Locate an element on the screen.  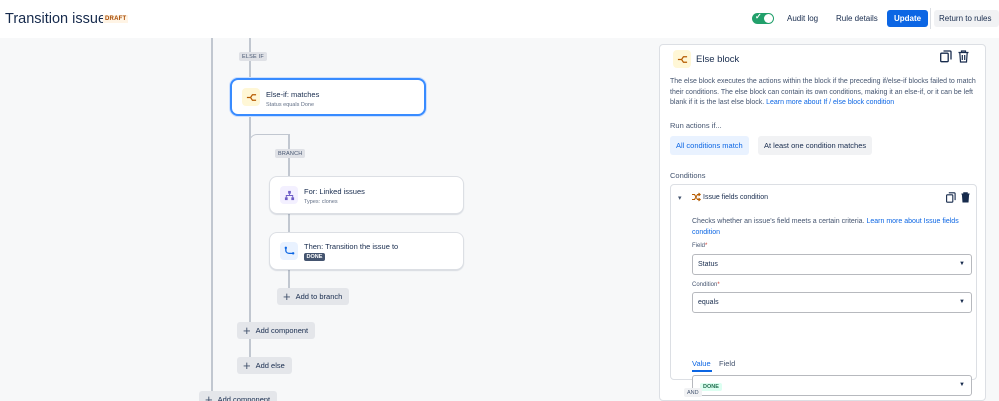
panel-title: Else block is located at coordinates (718, 59).